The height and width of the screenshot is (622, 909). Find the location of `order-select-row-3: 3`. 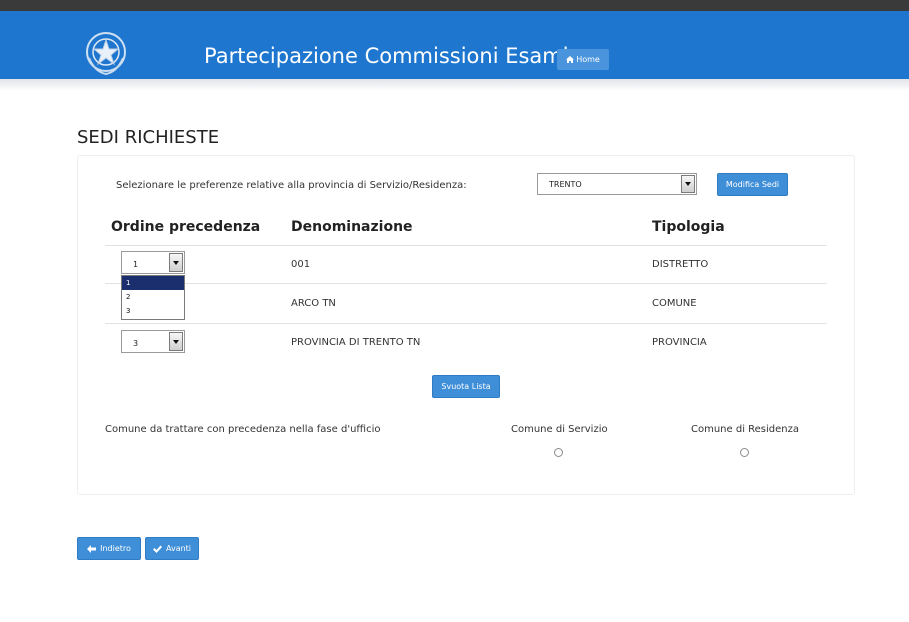

order-select-row-3: 3 is located at coordinates (153, 341).